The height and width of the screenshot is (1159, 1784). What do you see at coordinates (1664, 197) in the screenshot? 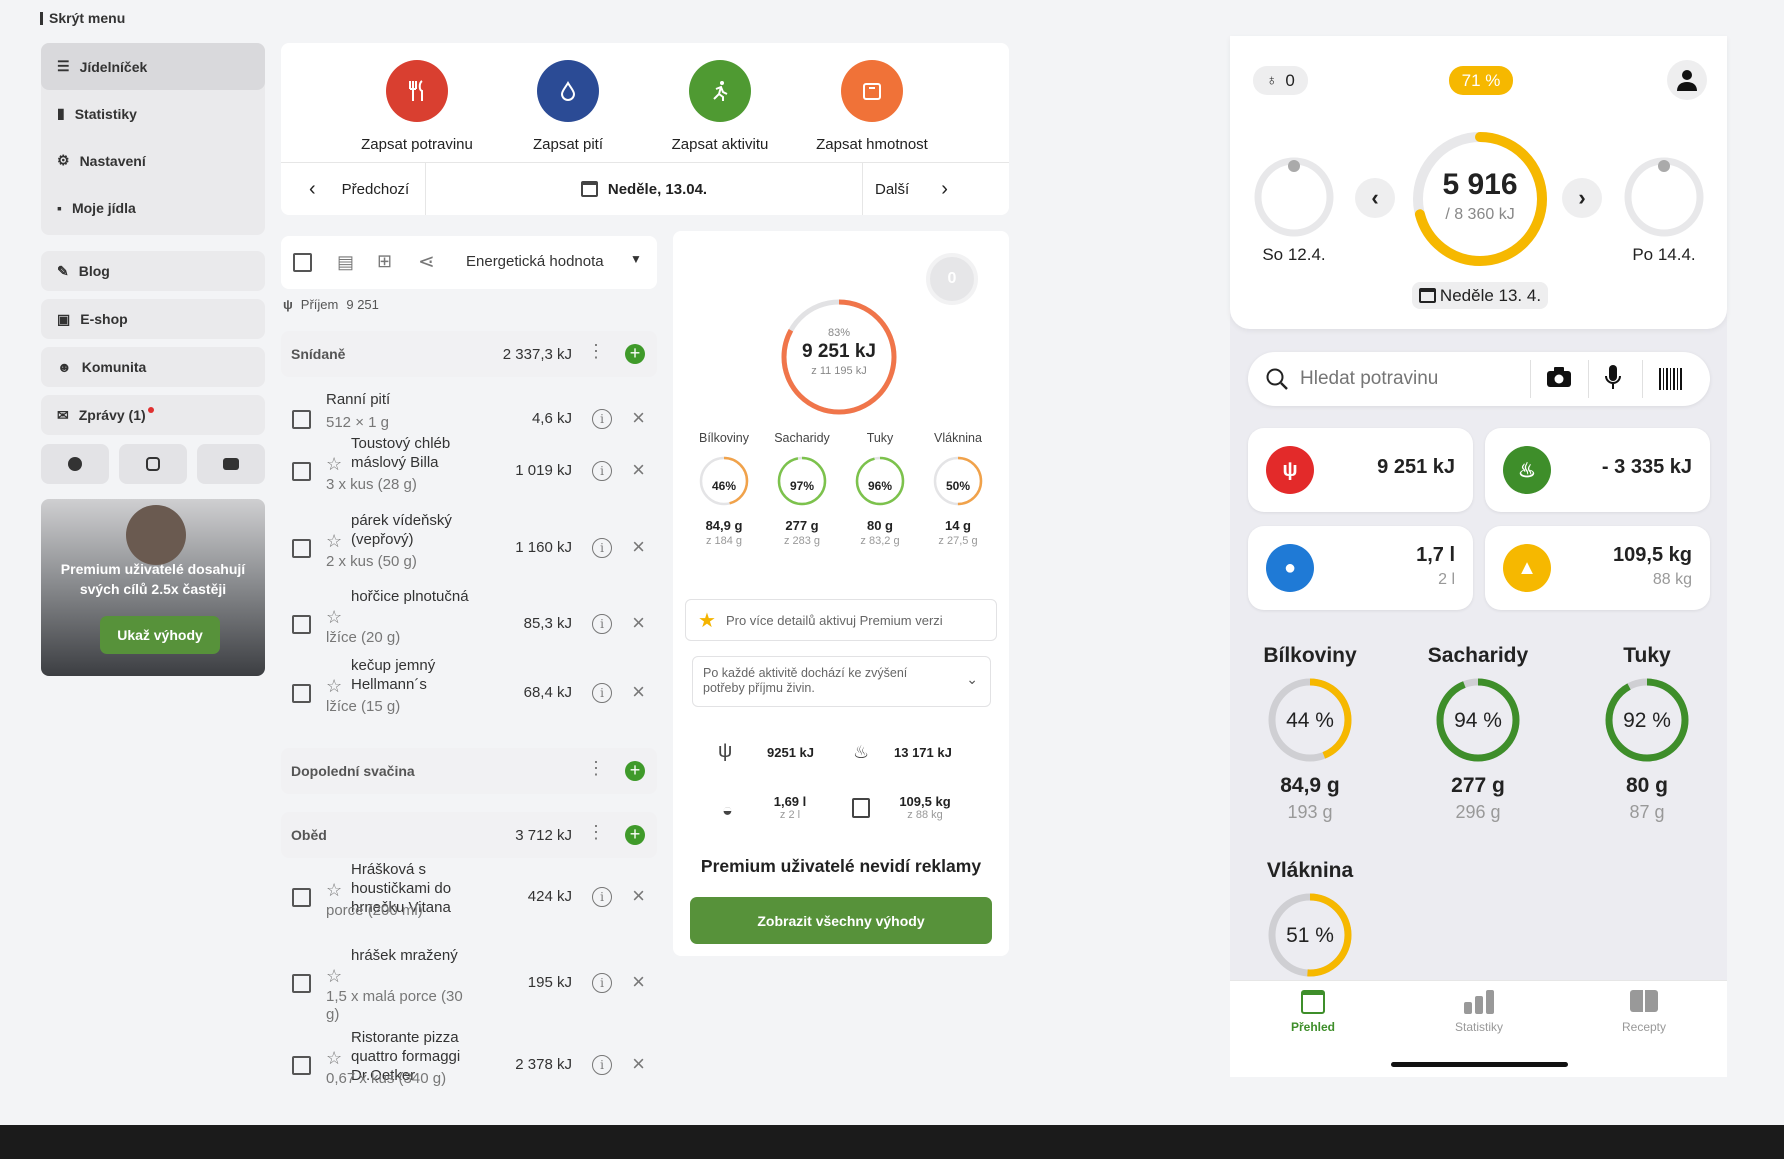
I see `next-day-ring` at bounding box center [1664, 197].